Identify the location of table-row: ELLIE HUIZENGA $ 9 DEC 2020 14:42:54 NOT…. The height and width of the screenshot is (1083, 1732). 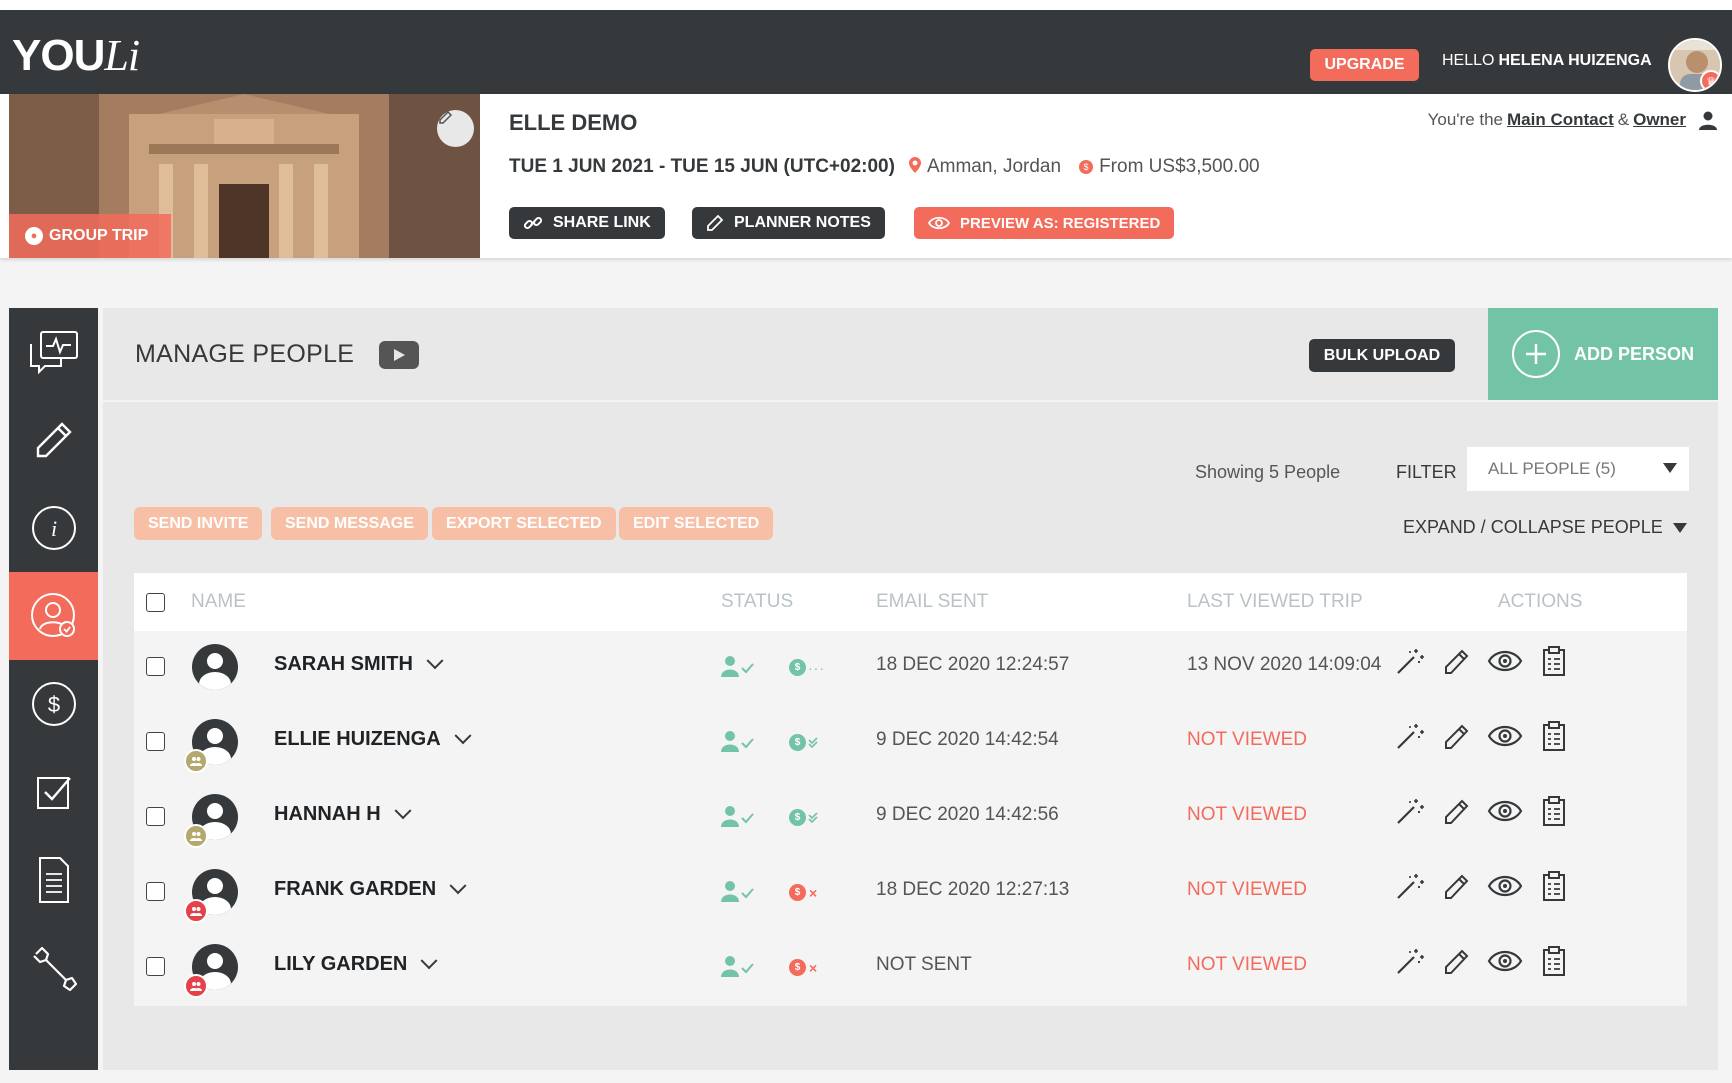
(910, 743).